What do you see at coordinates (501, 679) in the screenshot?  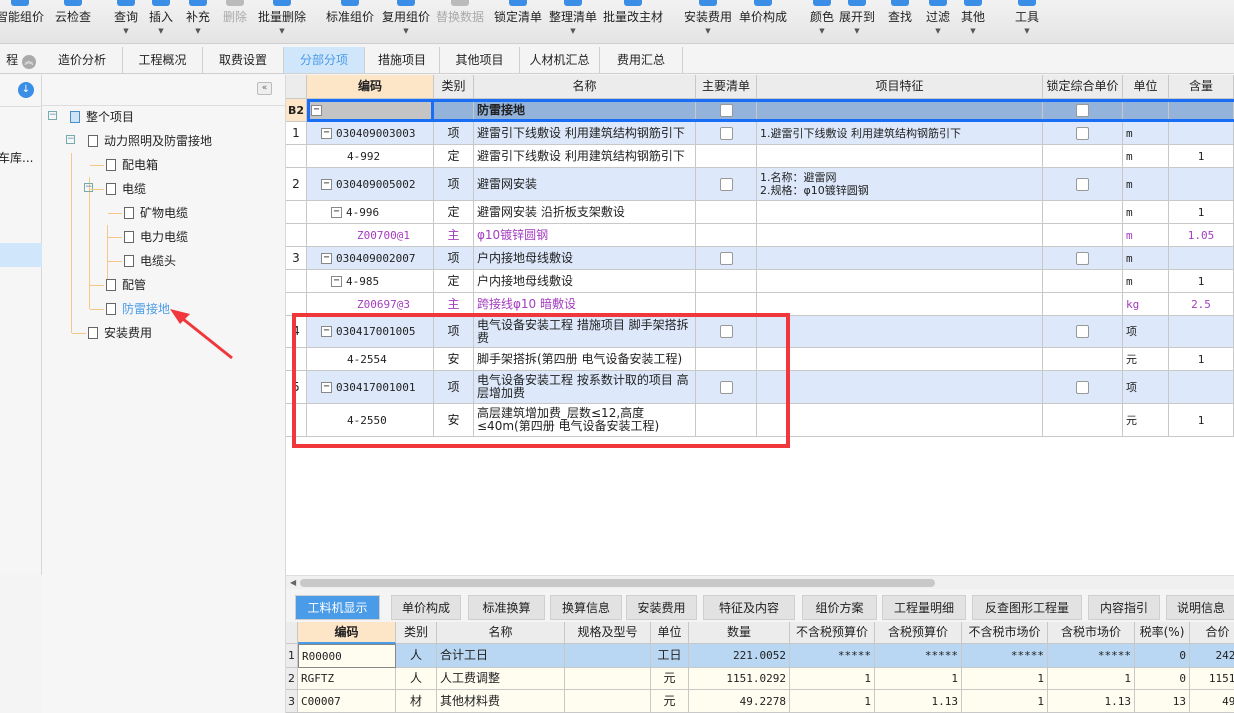 I see `resource-cell: 人工费调整` at bounding box center [501, 679].